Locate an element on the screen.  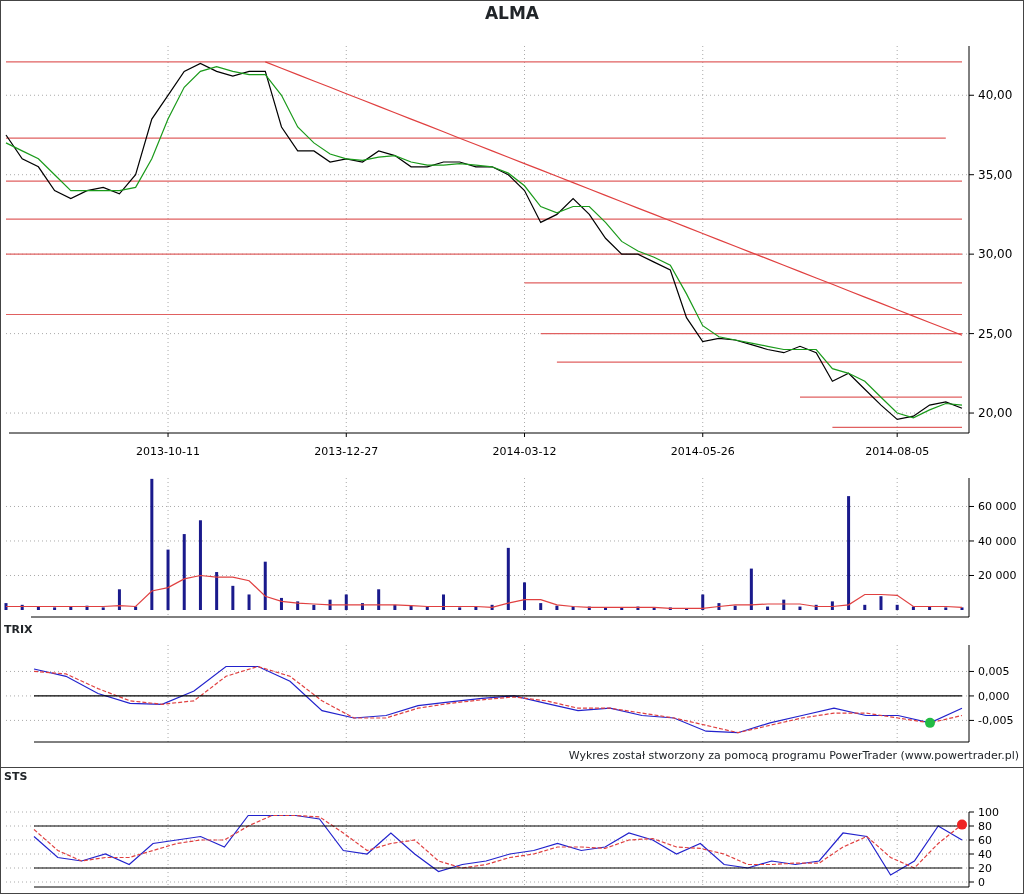
chart-title: TRIX is located at coordinates (18, 630).